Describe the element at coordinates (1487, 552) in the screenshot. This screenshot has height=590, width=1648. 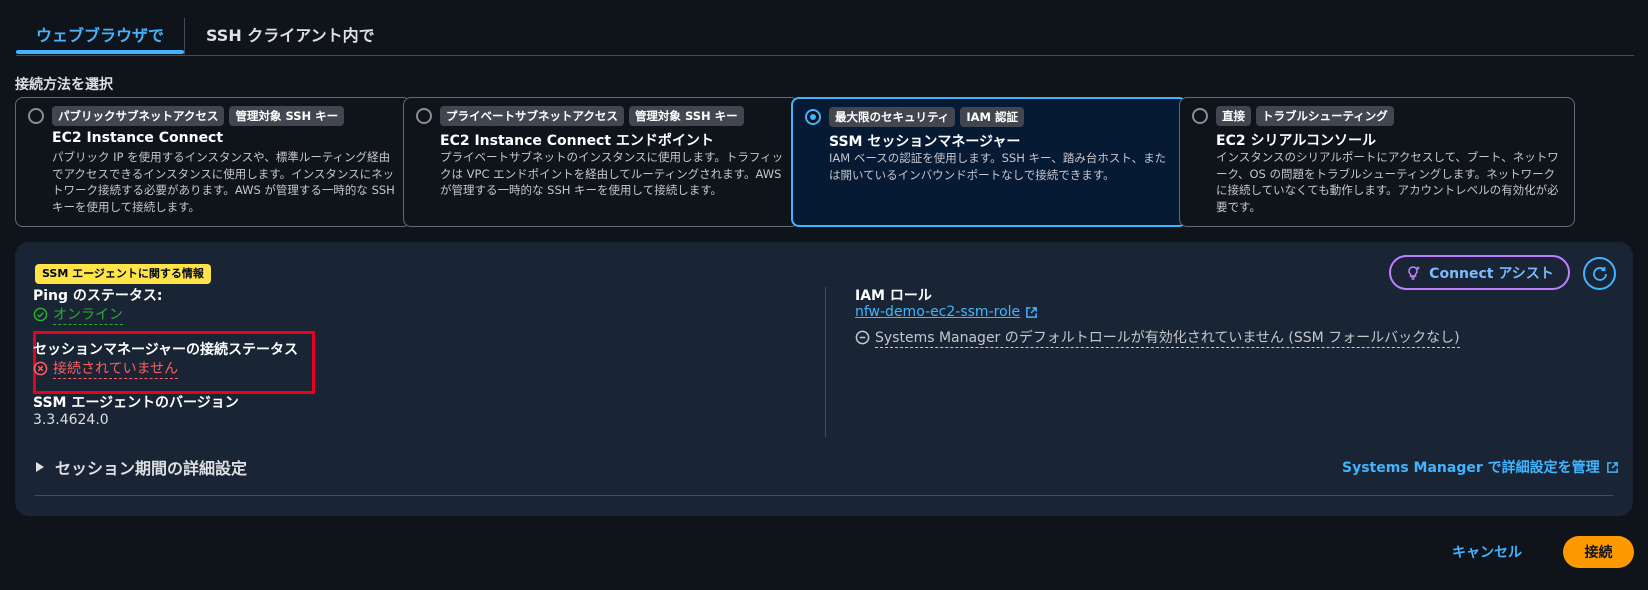
I see `cancel-button: キャンセル` at that location.